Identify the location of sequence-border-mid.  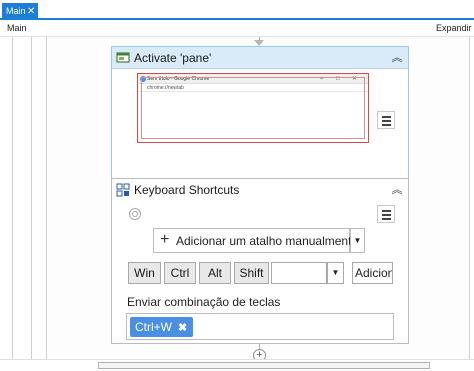
(31, 204).